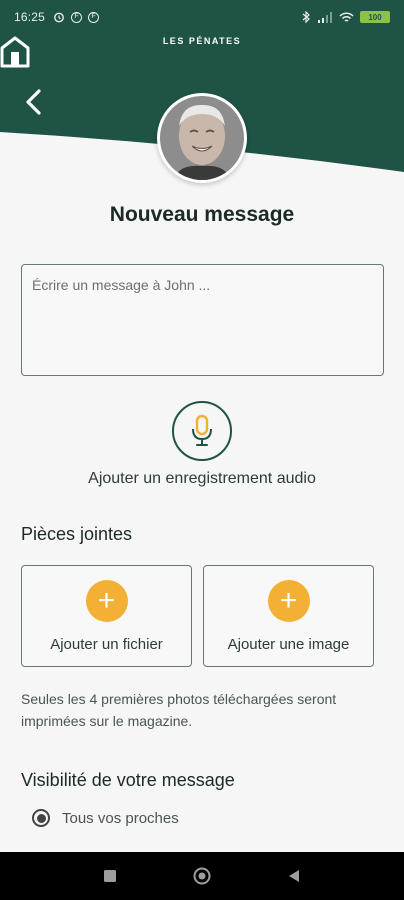 Image resolution: width=404 pixels, height=900 pixels. Describe the element at coordinates (77, 534) in the screenshot. I see `attachments-title: Pièces jointes` at that location.